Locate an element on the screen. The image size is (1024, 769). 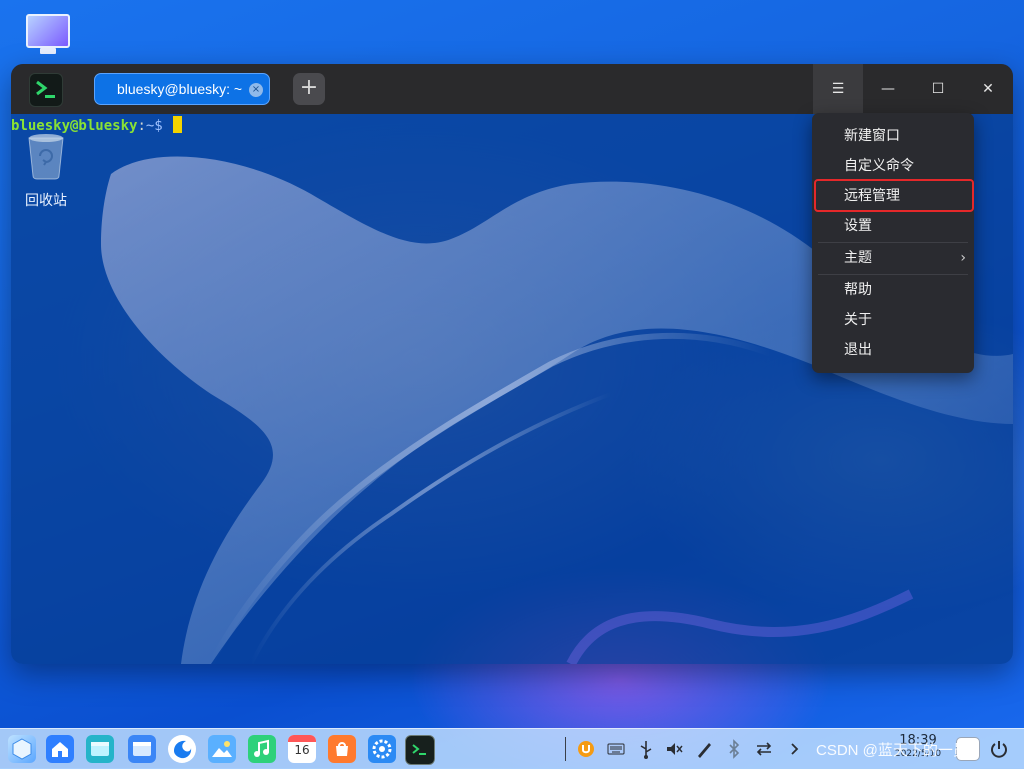
menu-item-new-window: 新建窗口 is located at coordinates (893, 136).